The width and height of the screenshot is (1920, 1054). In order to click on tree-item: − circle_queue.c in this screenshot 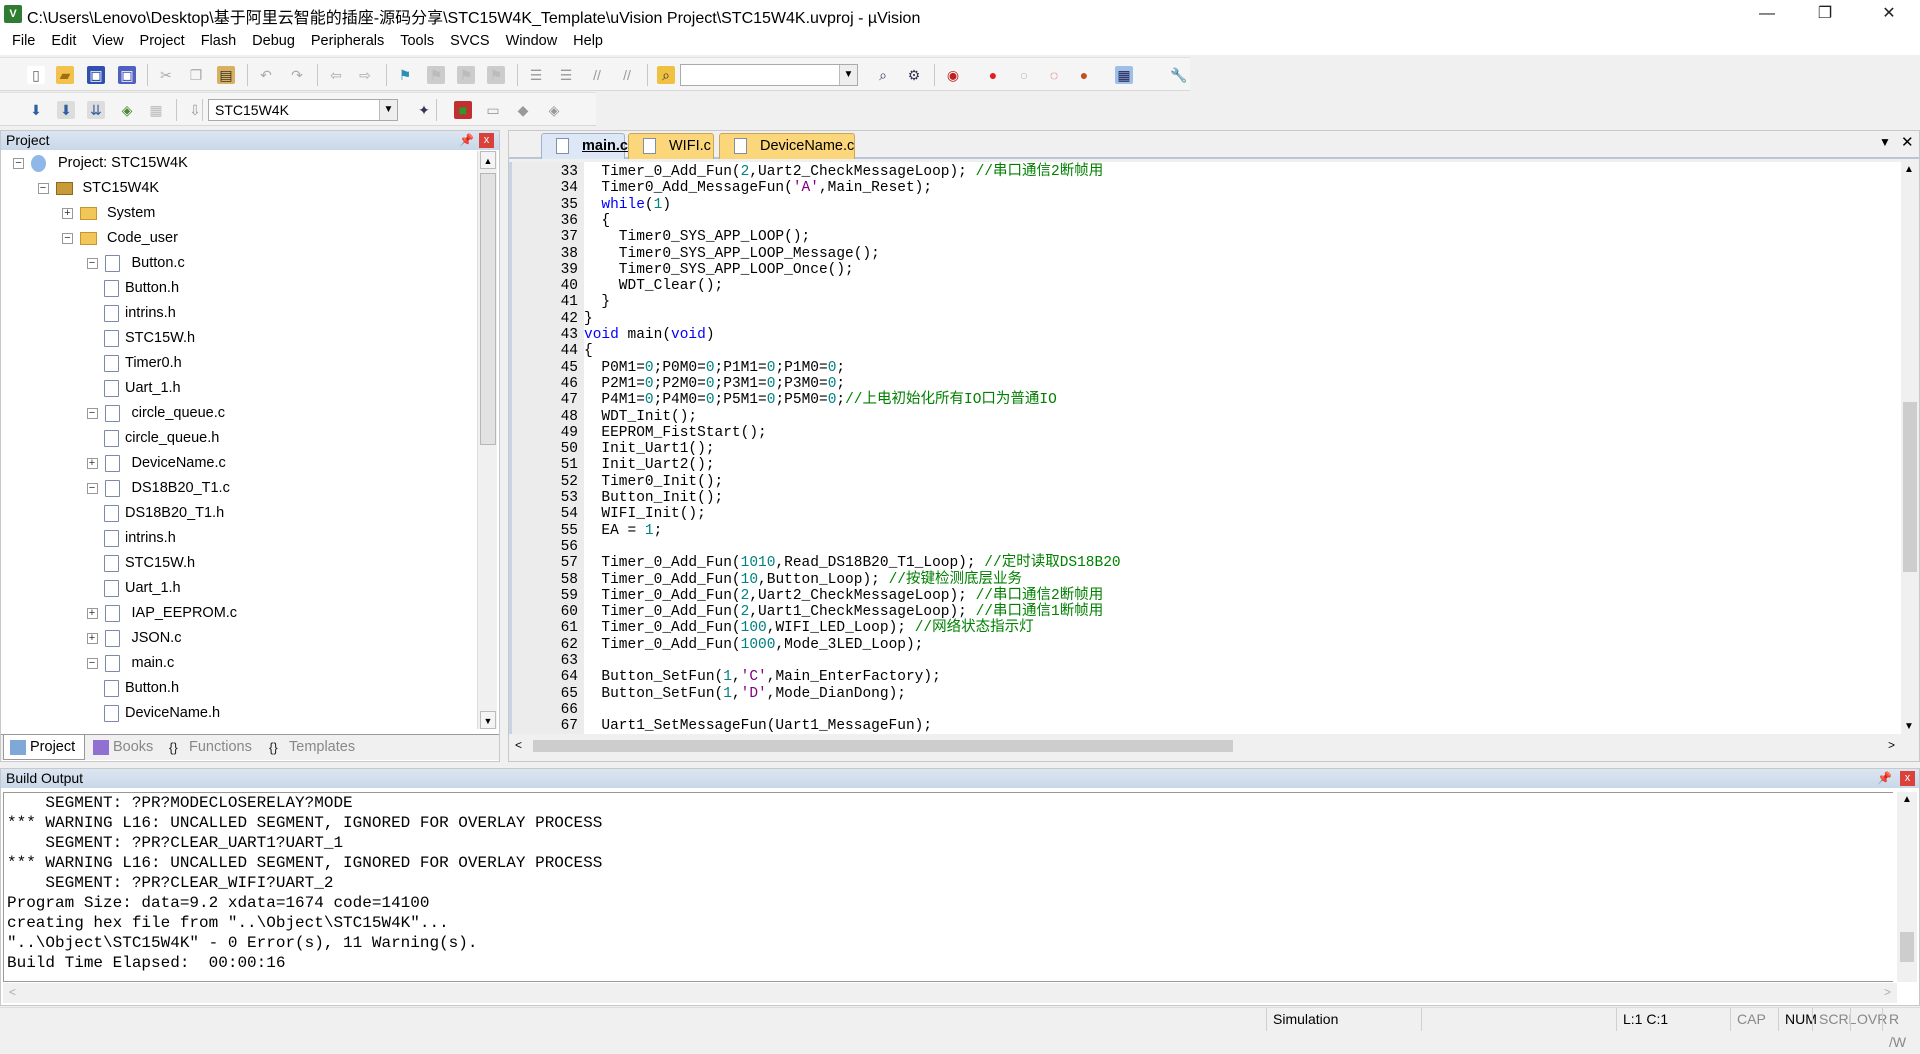, I will do `click(239, 413)`.